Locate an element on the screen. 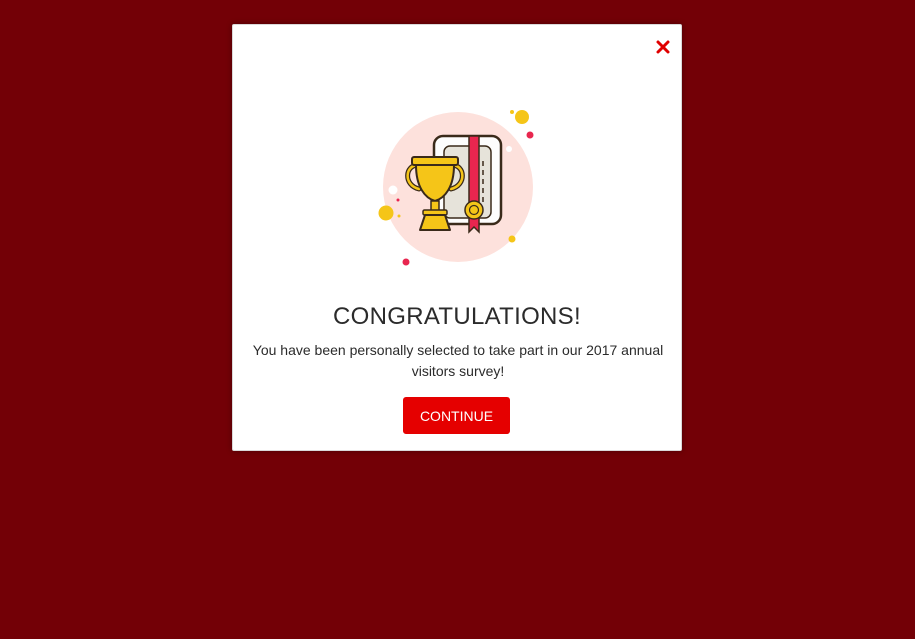 This screenshot has width=915, height=639. trophy-certificate-illustration is located at coordinates (456, 188).